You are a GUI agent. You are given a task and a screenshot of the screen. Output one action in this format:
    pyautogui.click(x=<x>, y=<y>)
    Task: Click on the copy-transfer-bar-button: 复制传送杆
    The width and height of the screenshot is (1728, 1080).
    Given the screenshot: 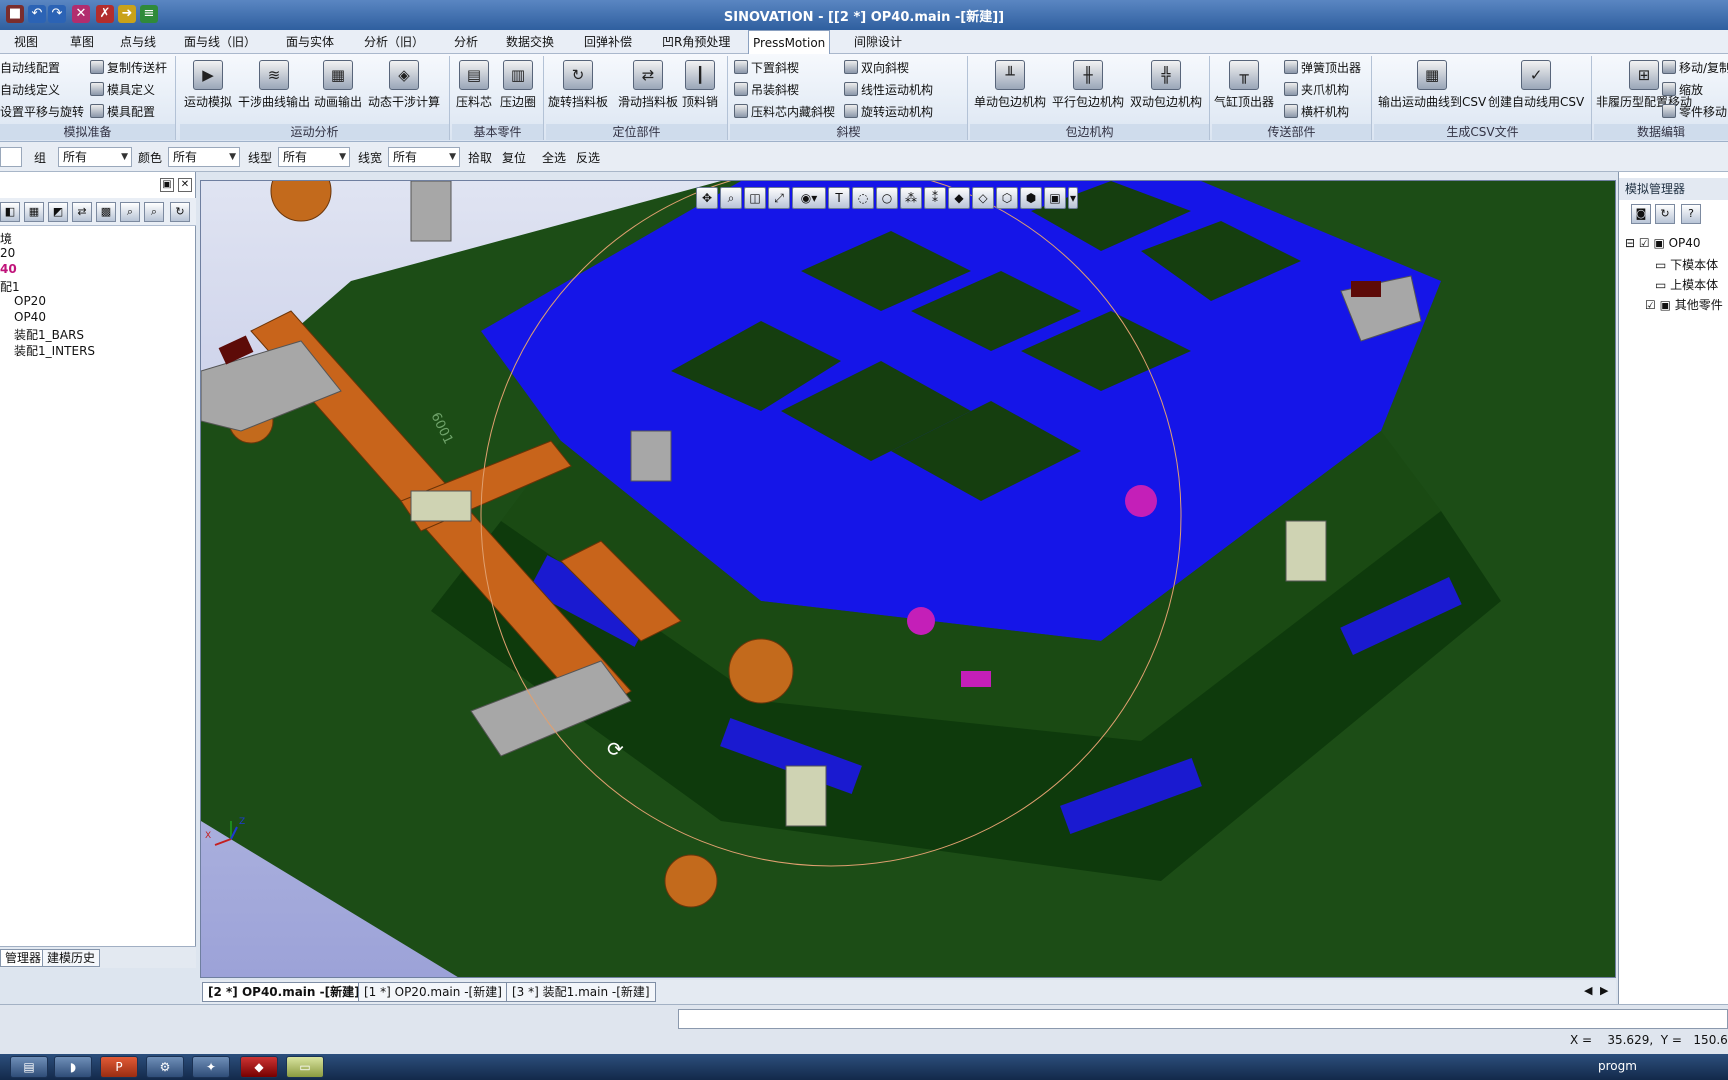 What is the action you would take?
    pyautogui.click(x=128, y=68)
    